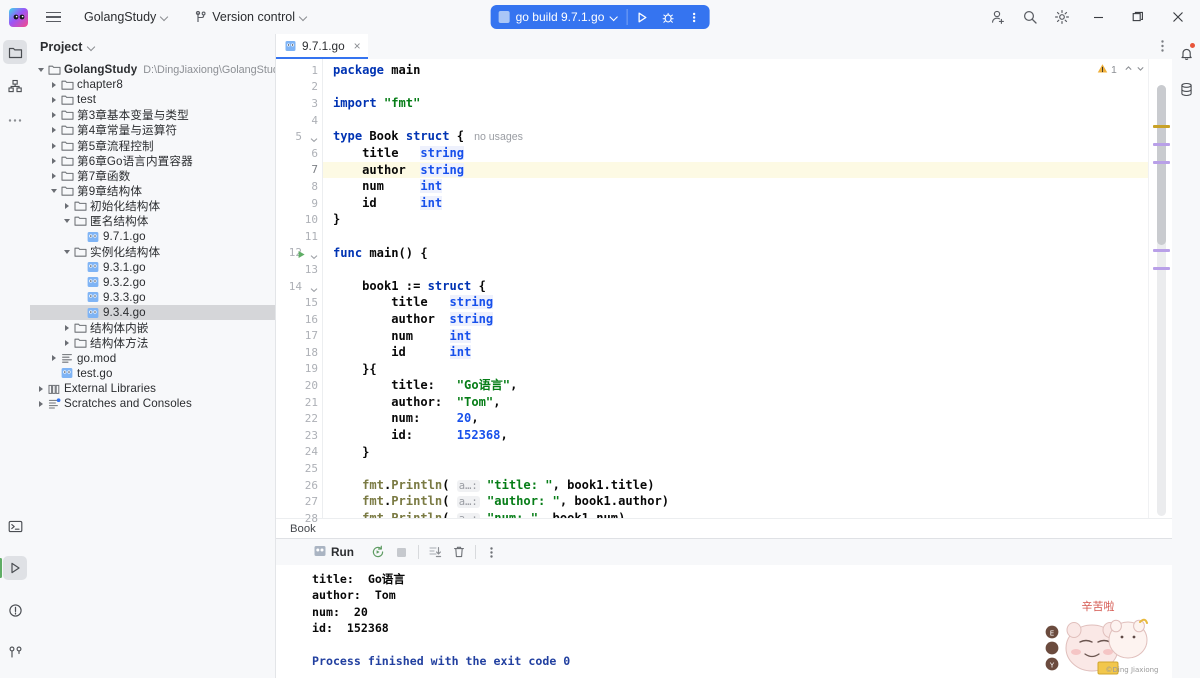 Image resolution: width=1200 pixels, height=678 pixels. I want to click on tree-item-9.3.4.go: 9.3.4.go, so click(152, 313).